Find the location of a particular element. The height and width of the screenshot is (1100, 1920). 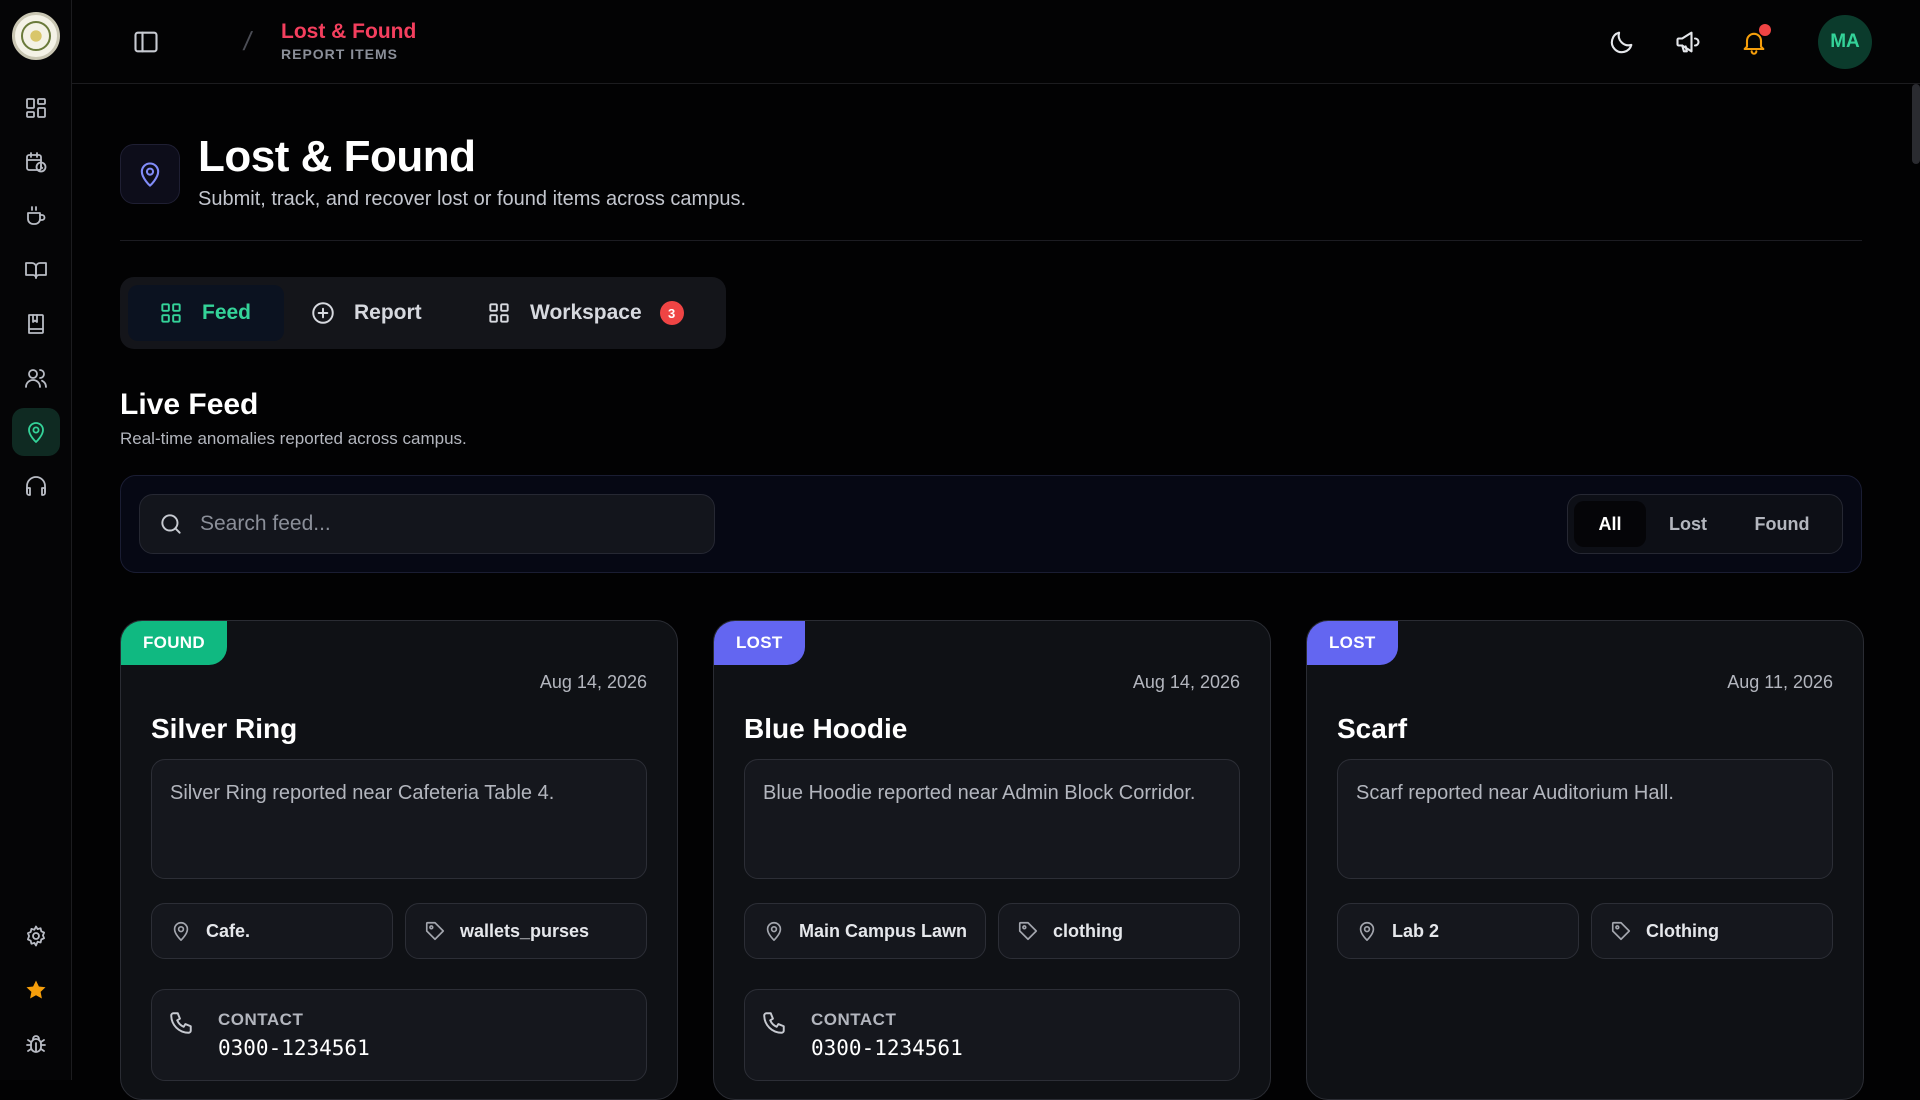

sidebar-item-schedule is located at coordinates (36, 162).